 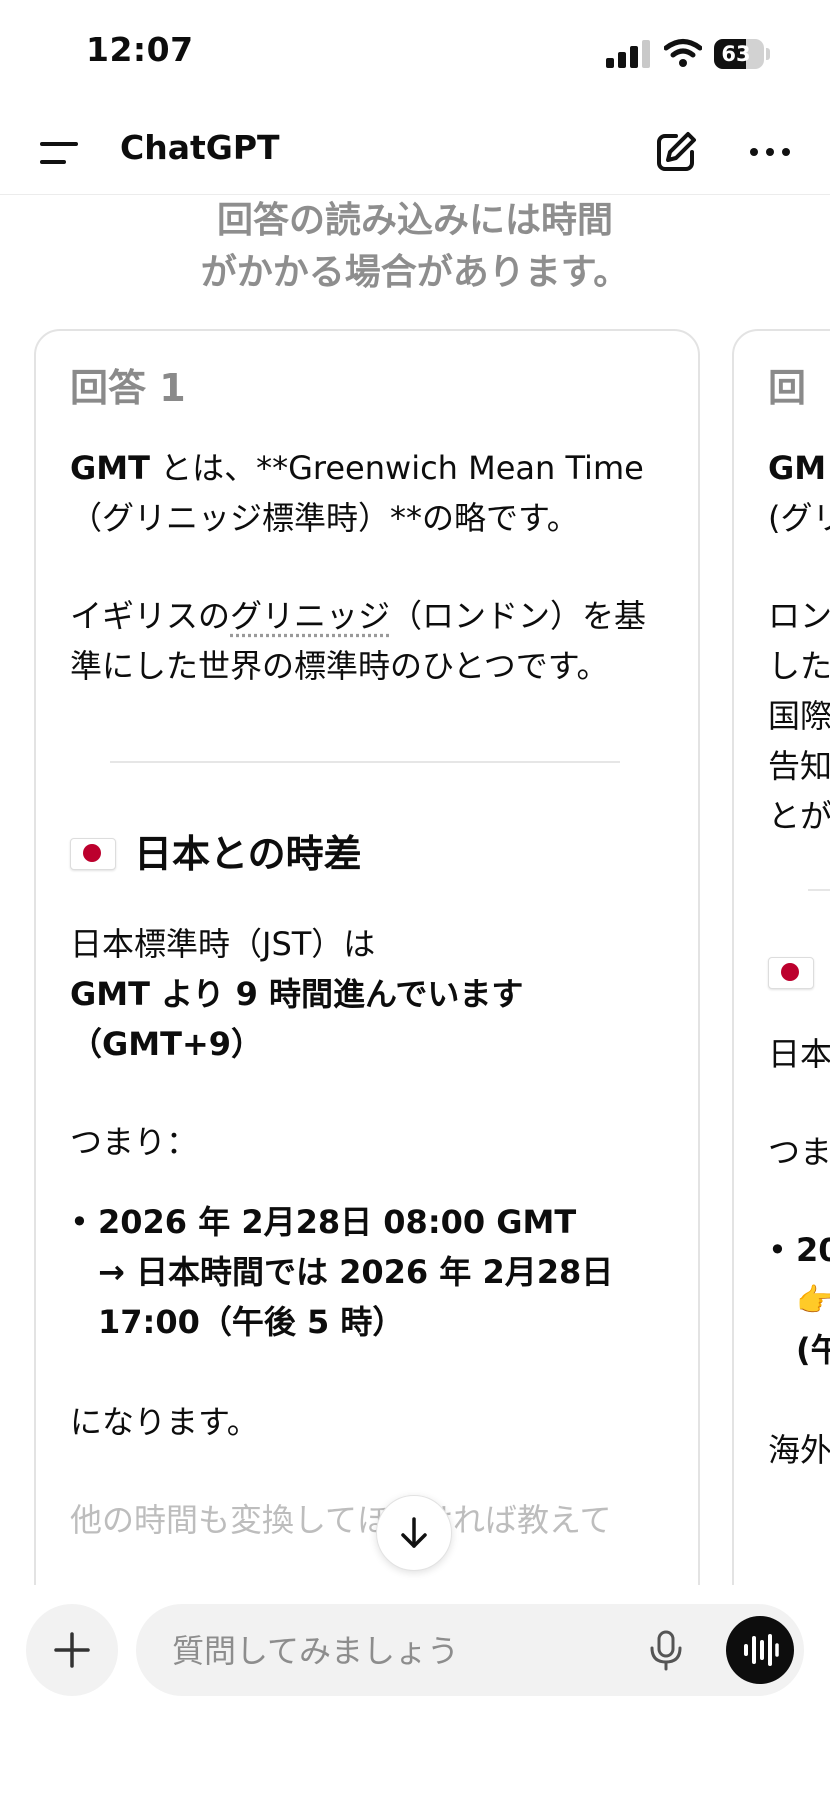 What do you see at coordinates (110, 468) in the screenshot?
I see `term-gmt: GMT` at bounding box center [110, 468].